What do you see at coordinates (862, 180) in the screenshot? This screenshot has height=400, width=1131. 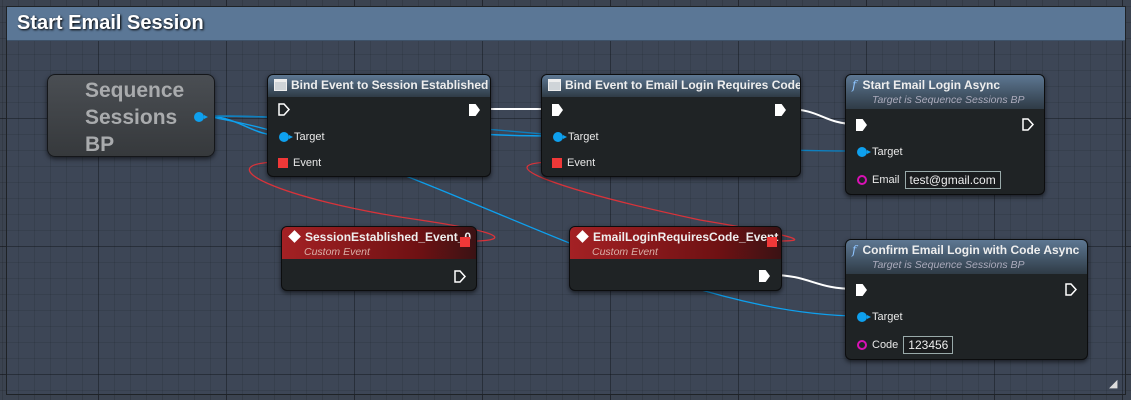 I see `email-pin` at bounding box center [862, 180].